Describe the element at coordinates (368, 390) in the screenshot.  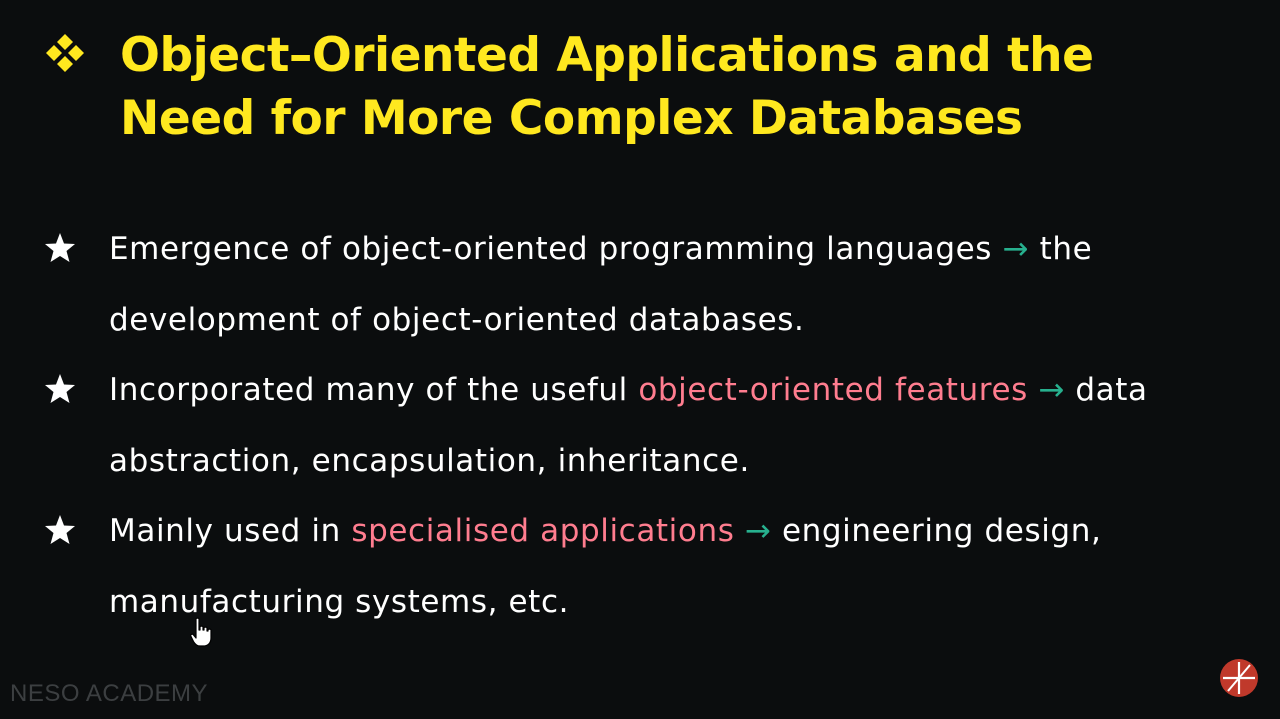
I see `bullet-text-pre: Incorporated many of the useful` at that location.